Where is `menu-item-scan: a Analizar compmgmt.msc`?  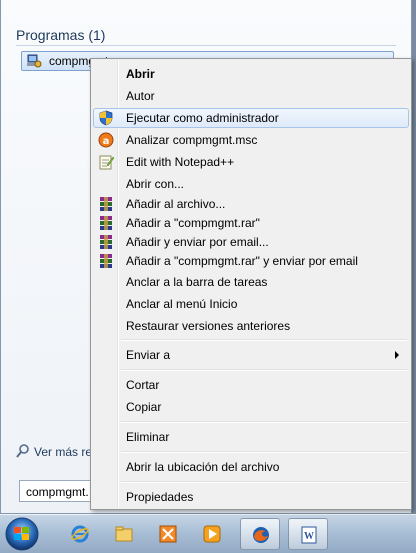 menu-item-scan: a Analizar compmgmt.msc is located at coordinates (251, 140).